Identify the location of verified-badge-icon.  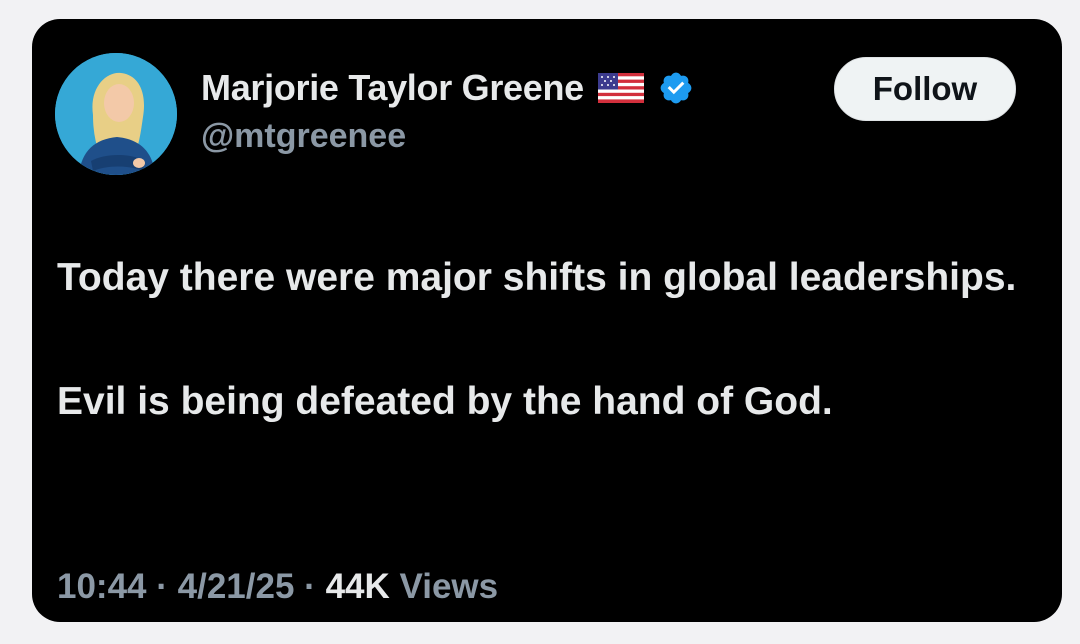
(676, 88).